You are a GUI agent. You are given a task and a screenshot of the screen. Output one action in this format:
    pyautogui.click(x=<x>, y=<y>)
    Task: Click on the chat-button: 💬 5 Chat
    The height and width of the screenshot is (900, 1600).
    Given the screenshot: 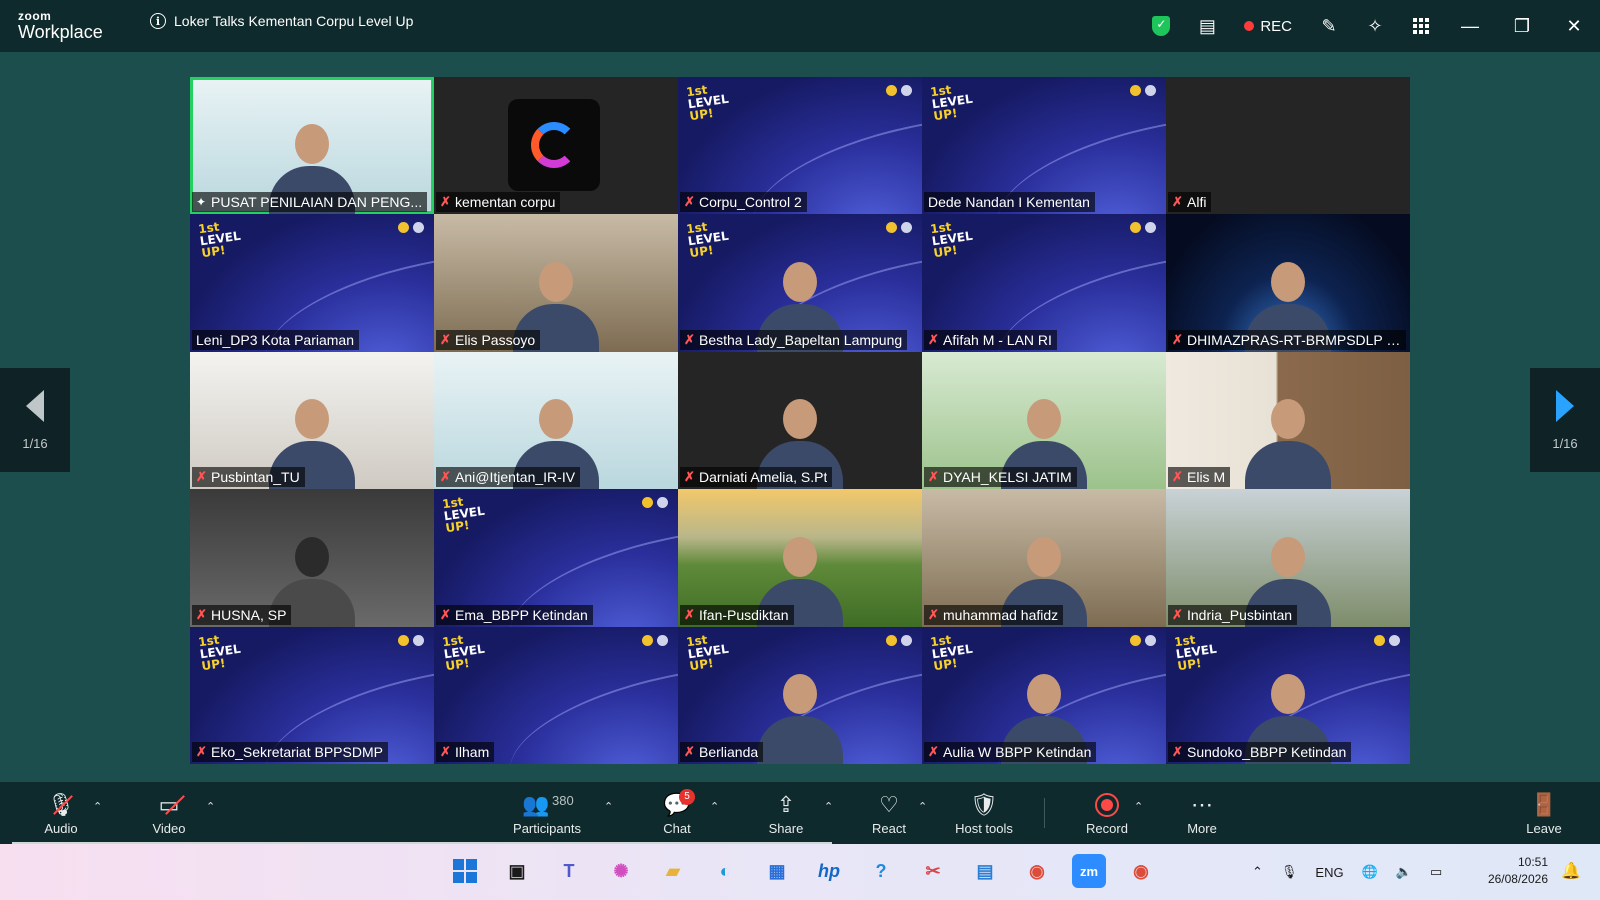 What is the action you would take?
    pyautogui.click(x=677, y=813)
    